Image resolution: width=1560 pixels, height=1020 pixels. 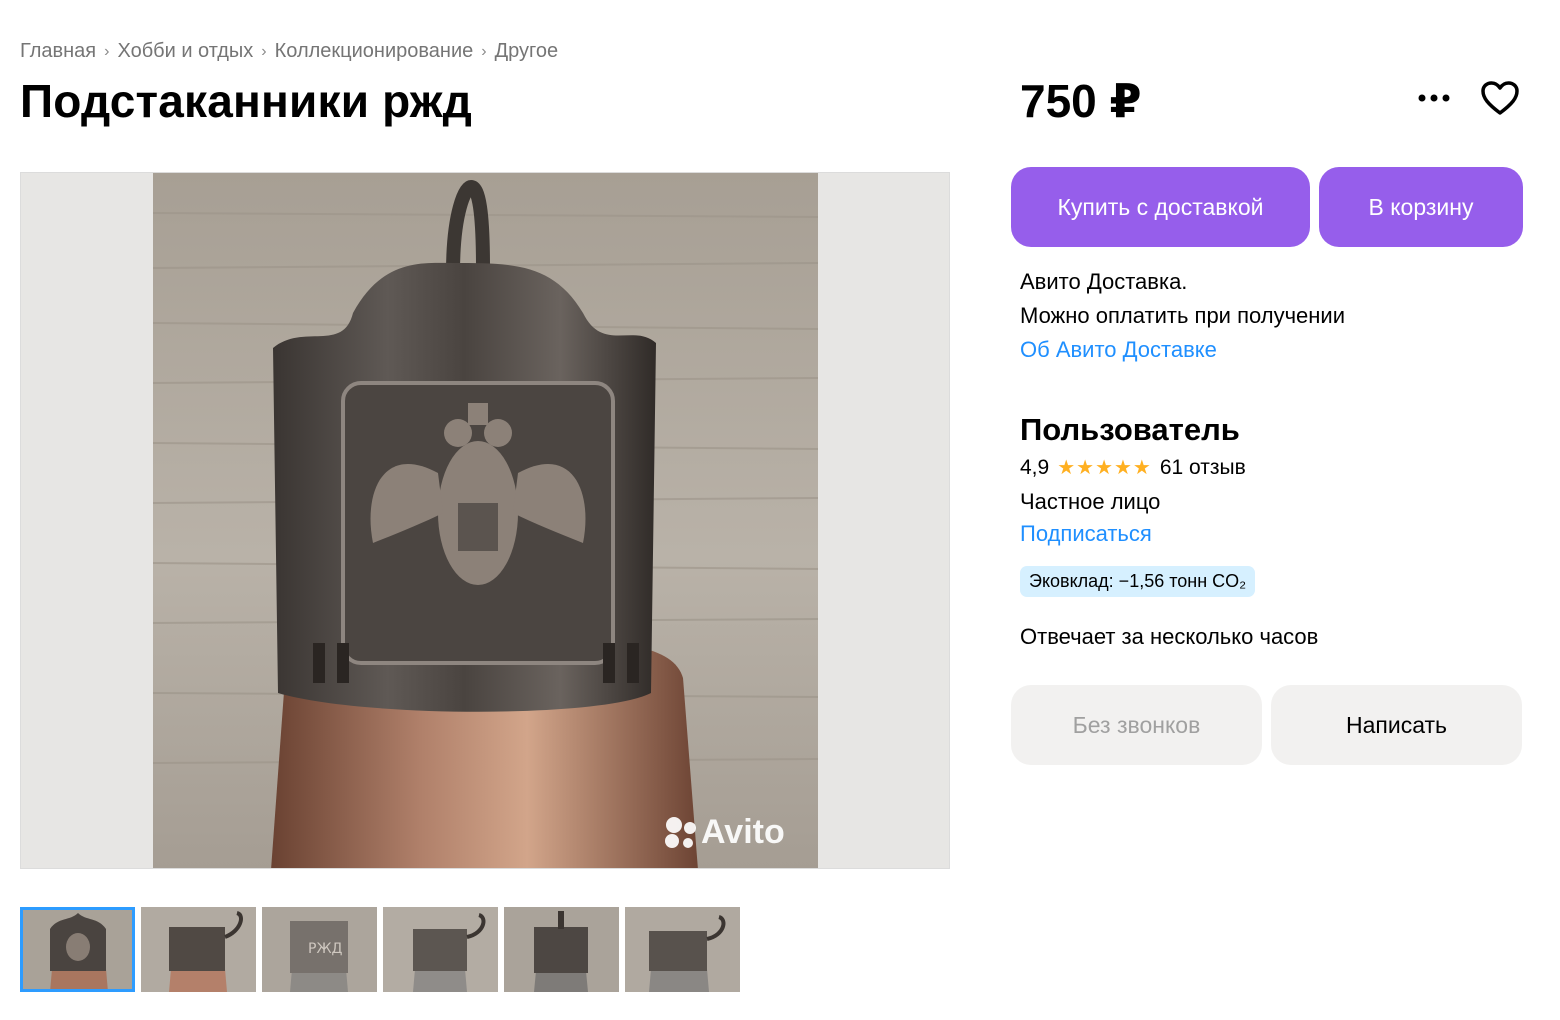 I want to click on thumbnail-3: РЖД, so click(x=319, y=949).